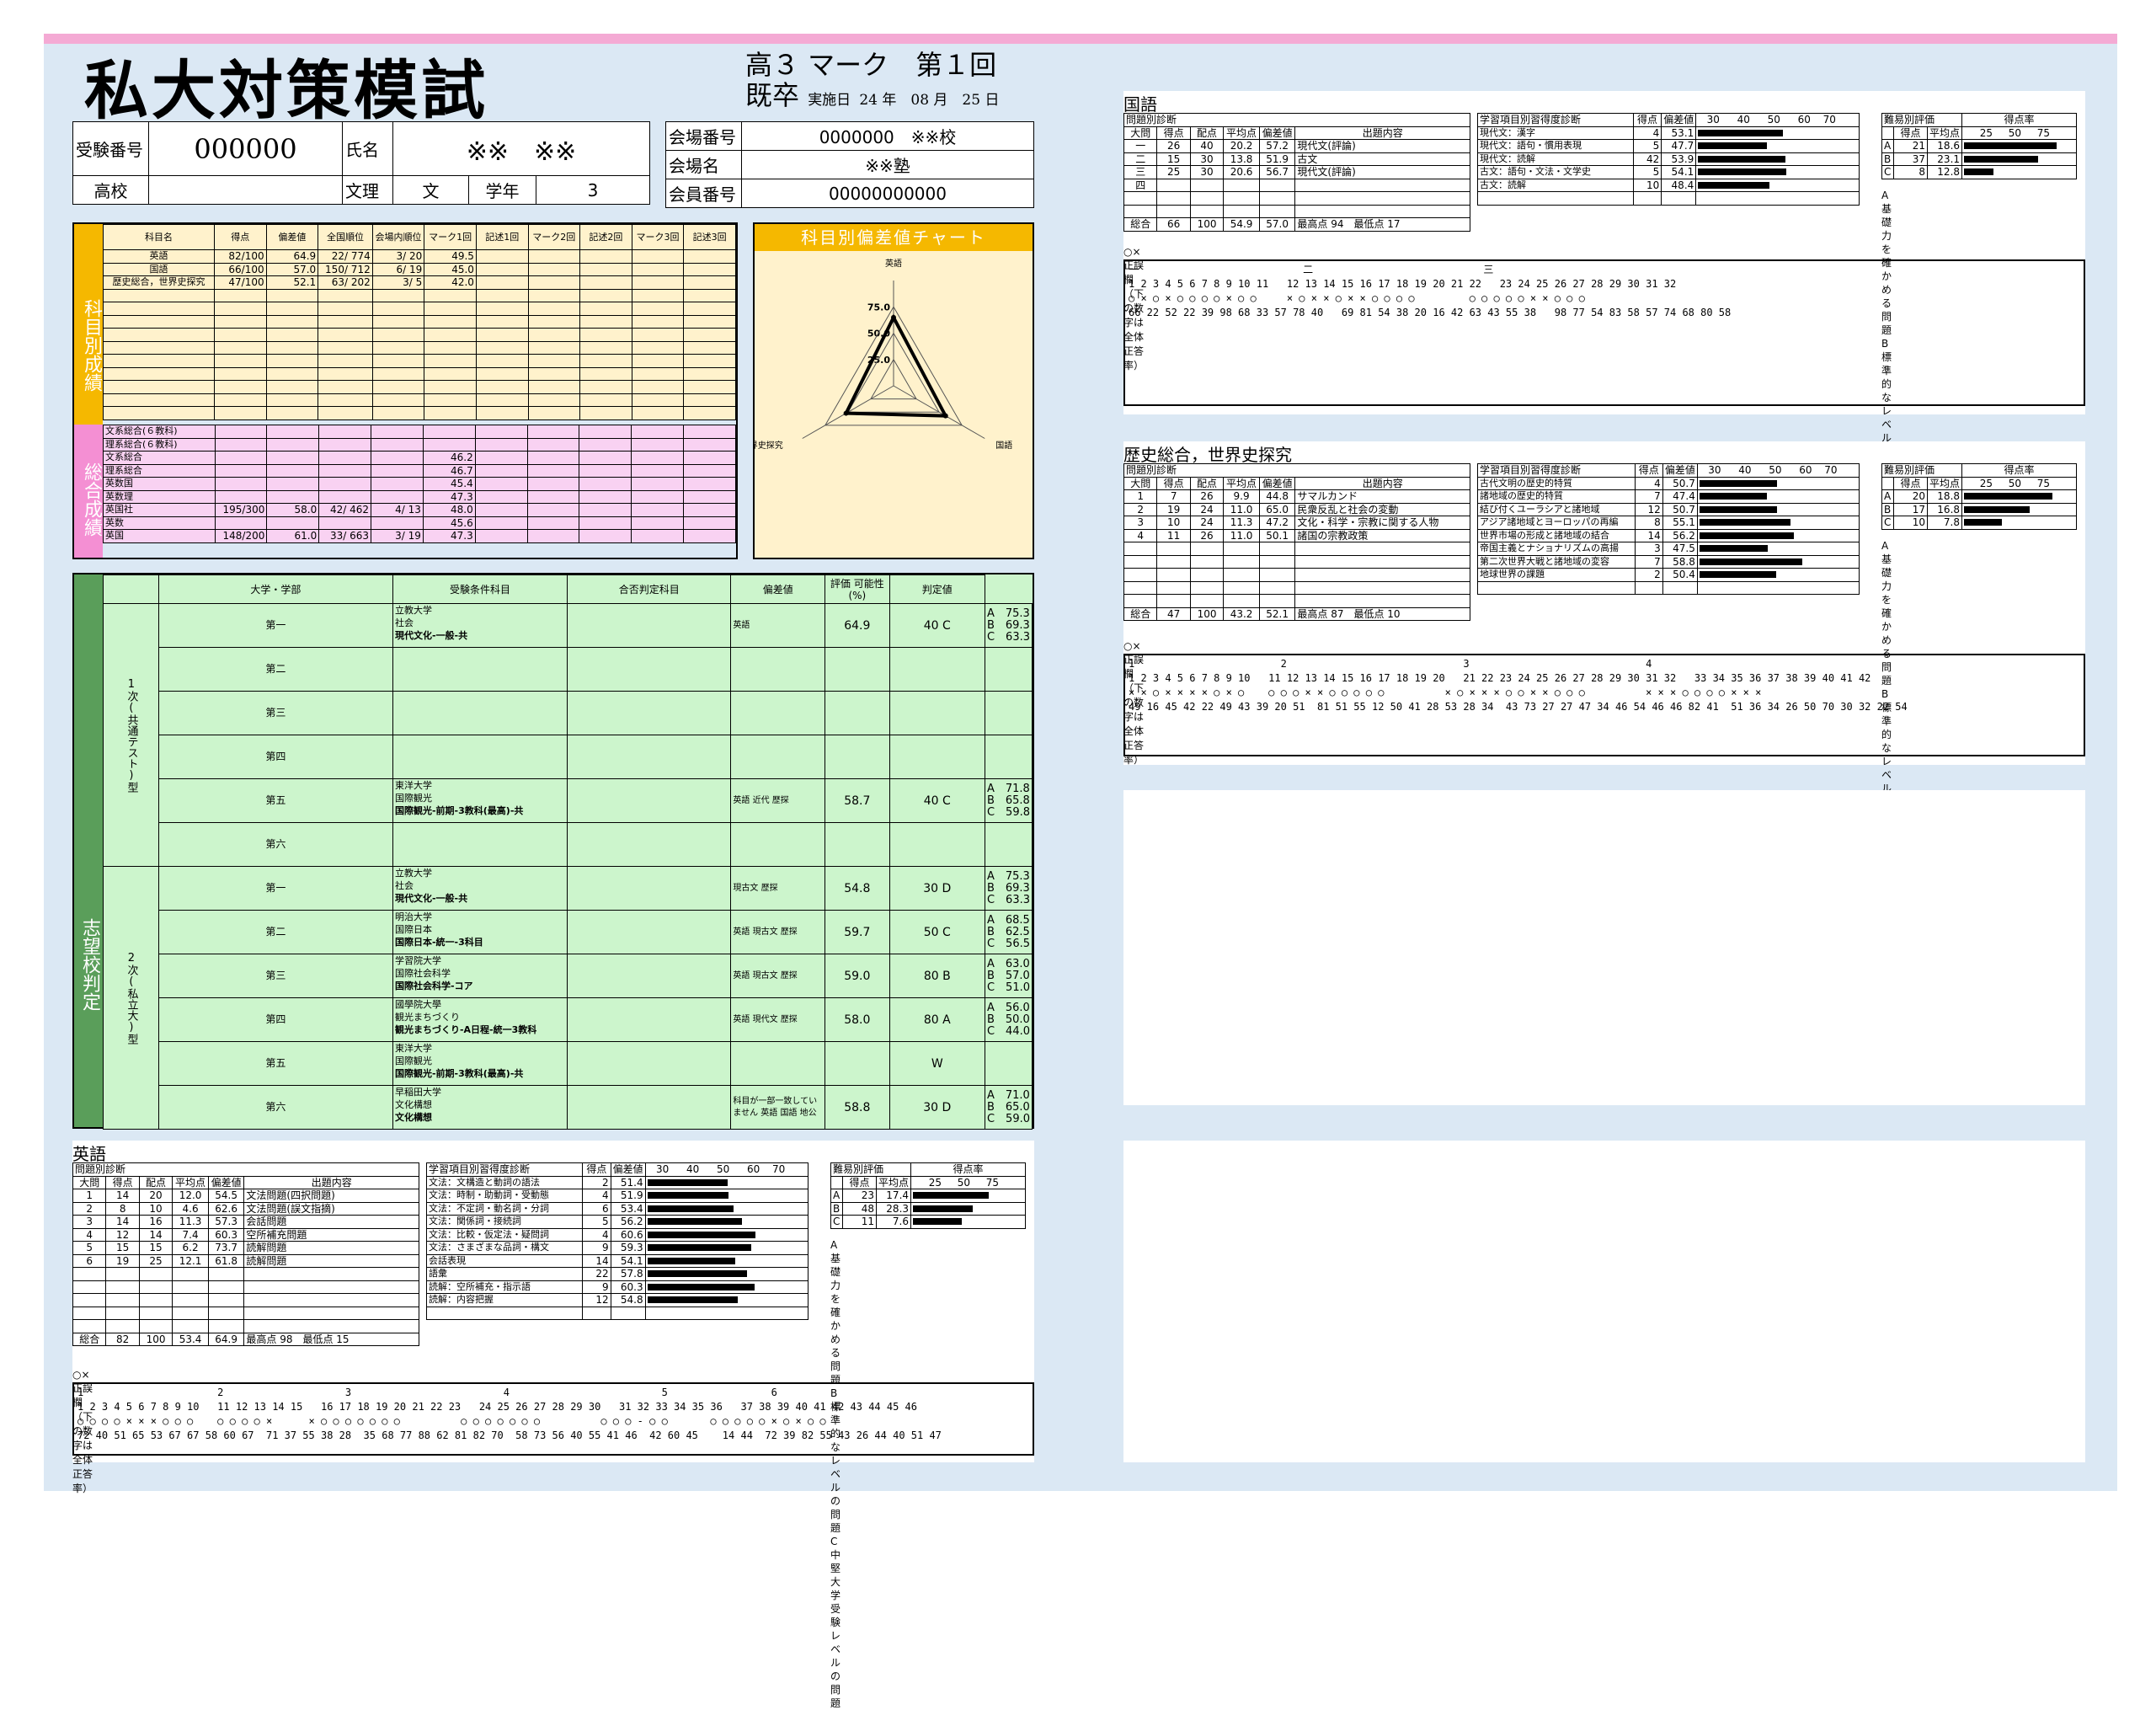 The width and height of the screenshot is (2156, 1710). I want to click on q-title: 問題別診断, so click(1296, 470).